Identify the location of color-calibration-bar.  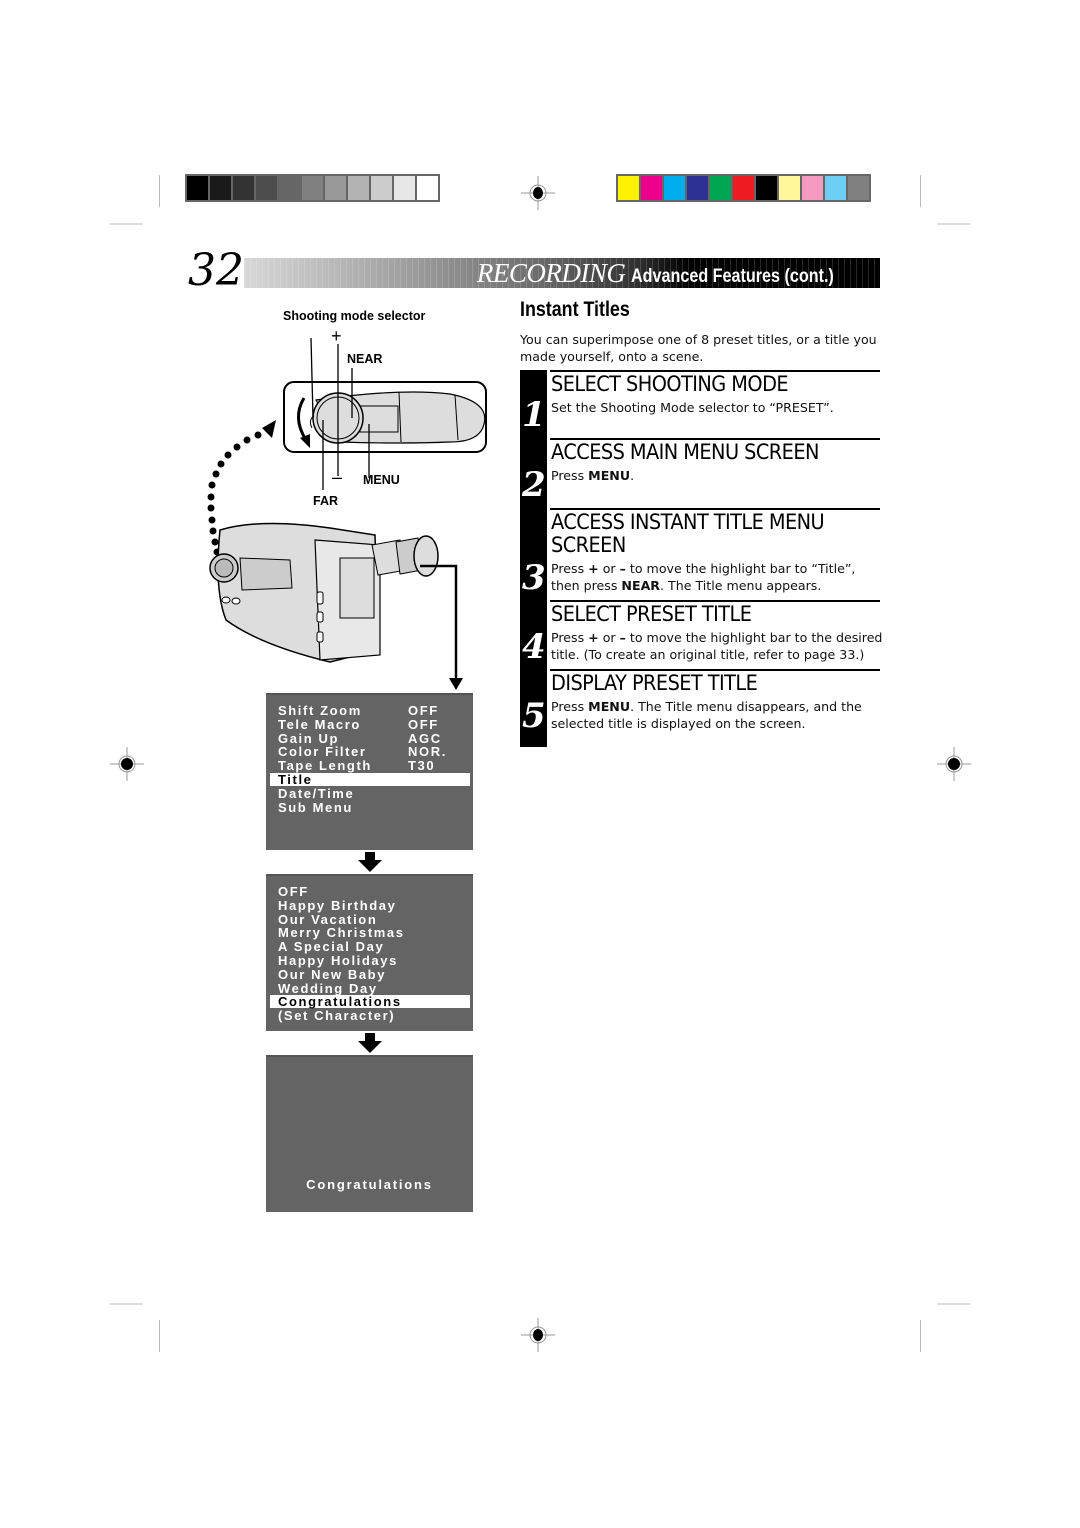
(743, 188).